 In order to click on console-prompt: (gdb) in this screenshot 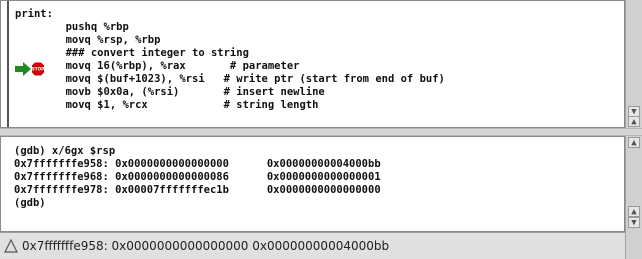, I will do `click(197, 203)`.